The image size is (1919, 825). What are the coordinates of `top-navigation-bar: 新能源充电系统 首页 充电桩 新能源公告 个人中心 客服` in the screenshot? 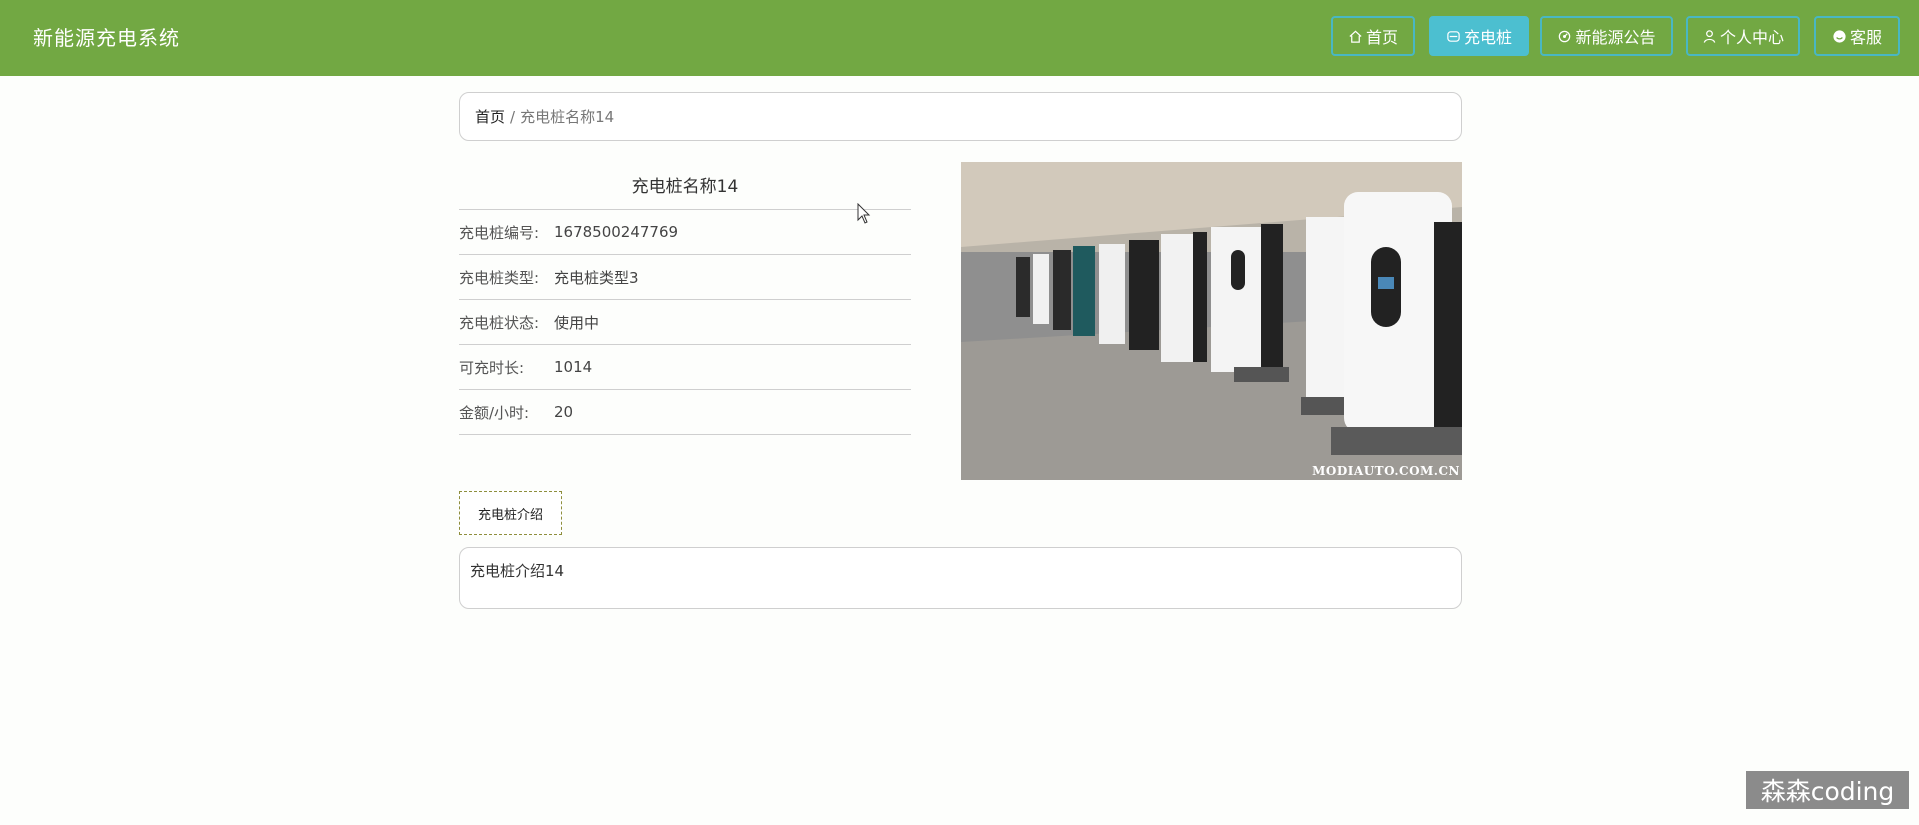 It's located at (959, 38).